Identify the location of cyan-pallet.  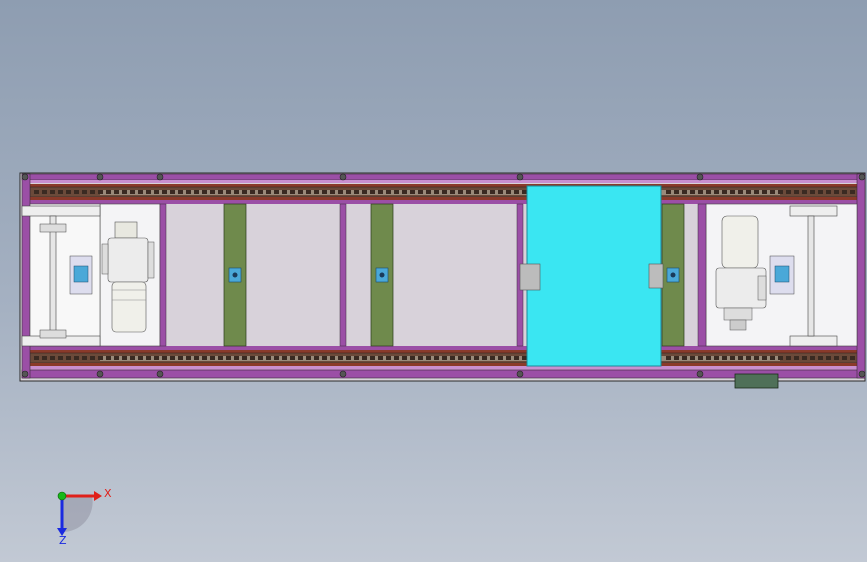
(591, 276).